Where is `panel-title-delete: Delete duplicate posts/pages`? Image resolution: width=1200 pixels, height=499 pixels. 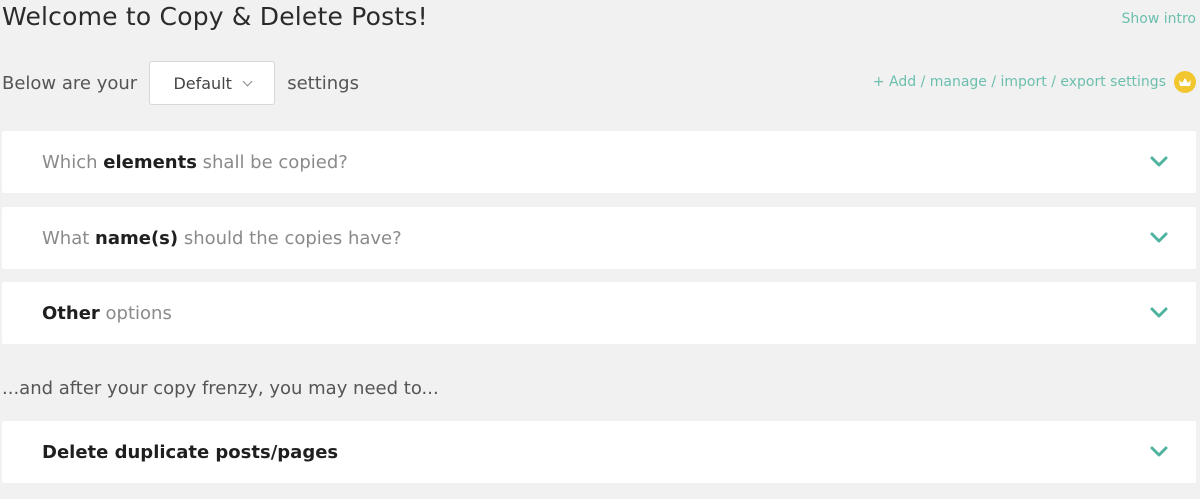 panel-title-delete: Delete duplicate posts/pages is located at coordinates (190, 452).